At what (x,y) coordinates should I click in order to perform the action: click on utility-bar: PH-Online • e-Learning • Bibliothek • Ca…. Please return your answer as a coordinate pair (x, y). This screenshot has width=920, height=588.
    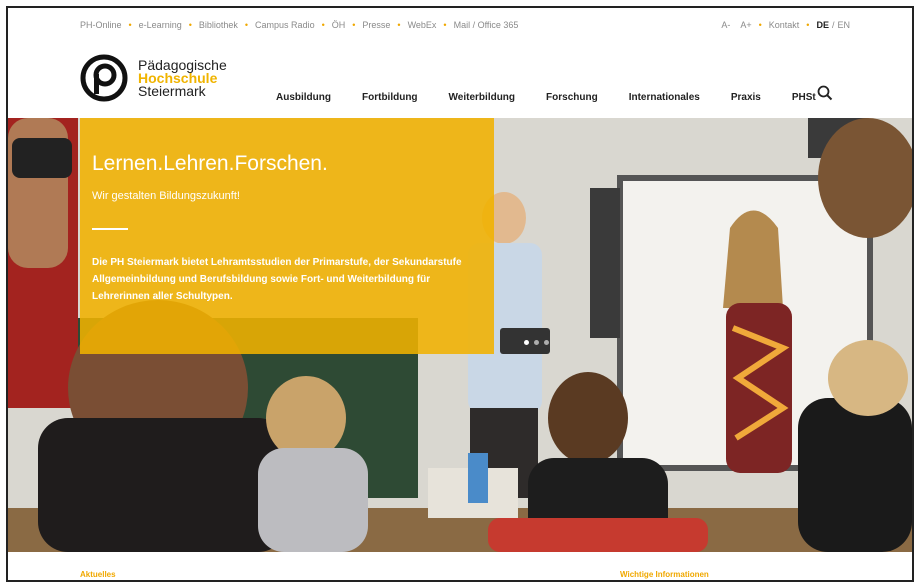
    Looking at the image, I should click on (460, 27).